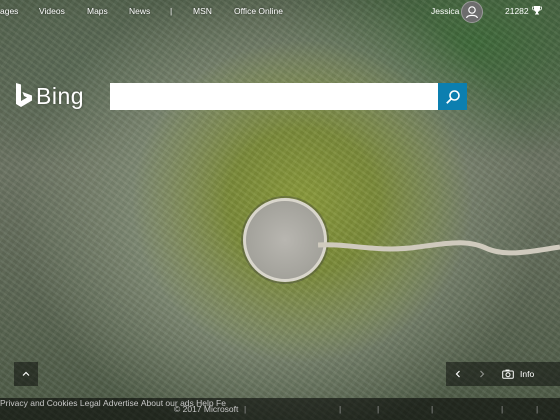  Describe the element at coordinates (527, 374) in the screenshot. I see `info-label: Info` at that location.